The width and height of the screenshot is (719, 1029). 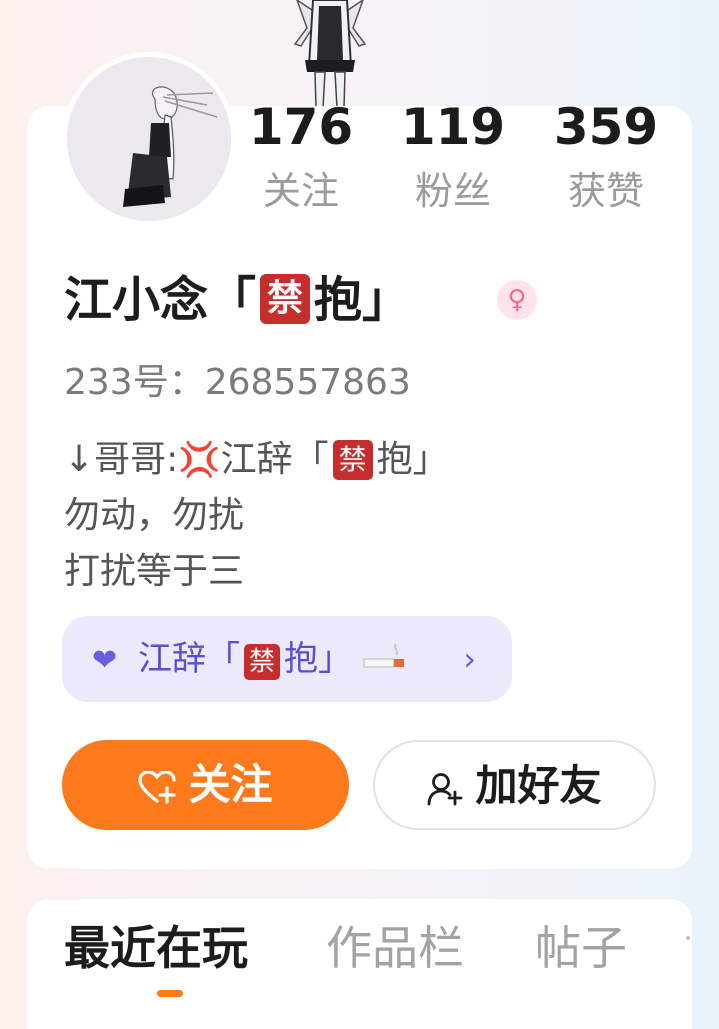 I want to click on add-friend-button: 加好友, so click(x=514, y=785).